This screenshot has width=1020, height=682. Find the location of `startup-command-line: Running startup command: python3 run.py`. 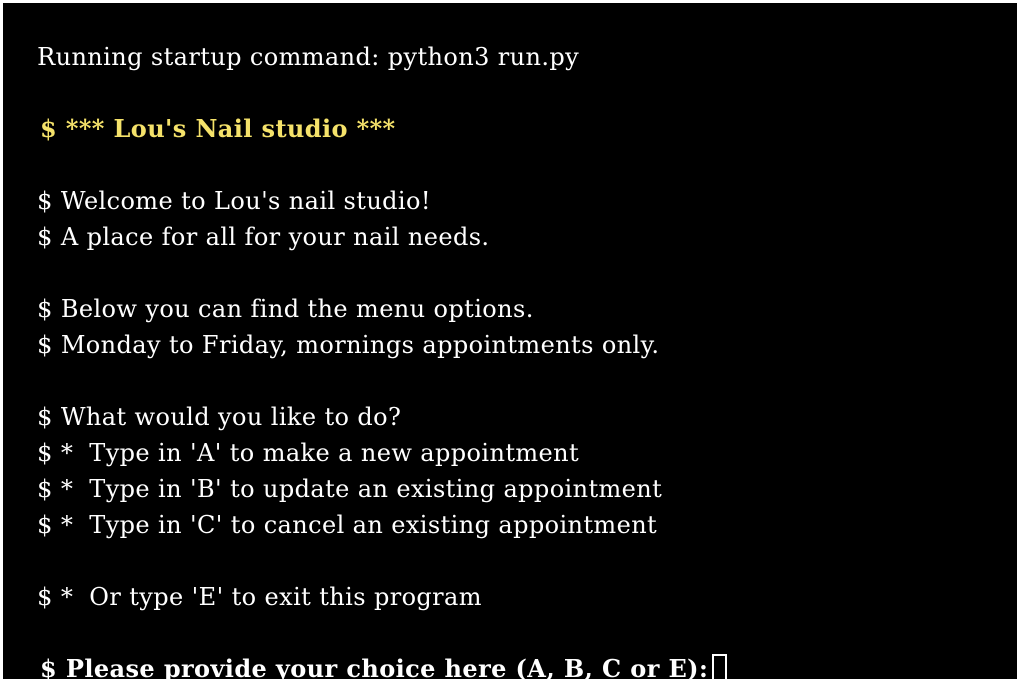

startup-command-line: Running startup command: python3 run.py is located at coordinates (292, 40).